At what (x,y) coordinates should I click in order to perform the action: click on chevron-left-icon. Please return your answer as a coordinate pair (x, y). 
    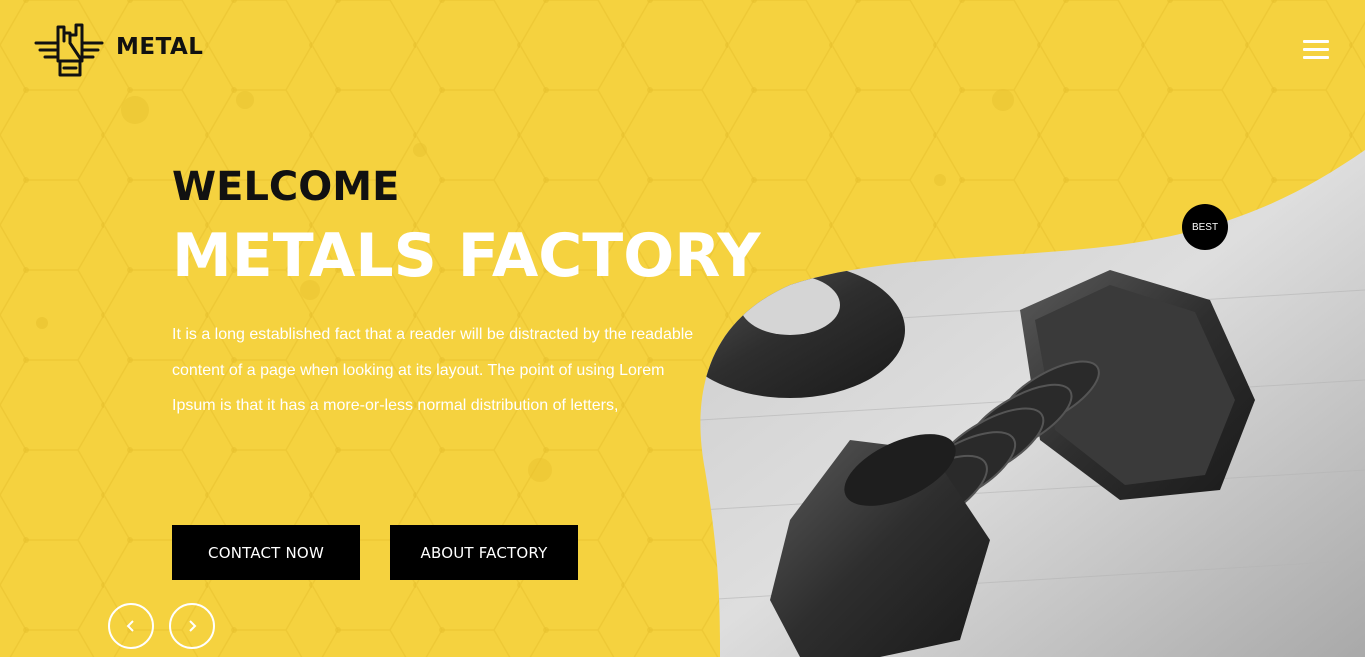
    Looking at the image, I should click on (130, 626).